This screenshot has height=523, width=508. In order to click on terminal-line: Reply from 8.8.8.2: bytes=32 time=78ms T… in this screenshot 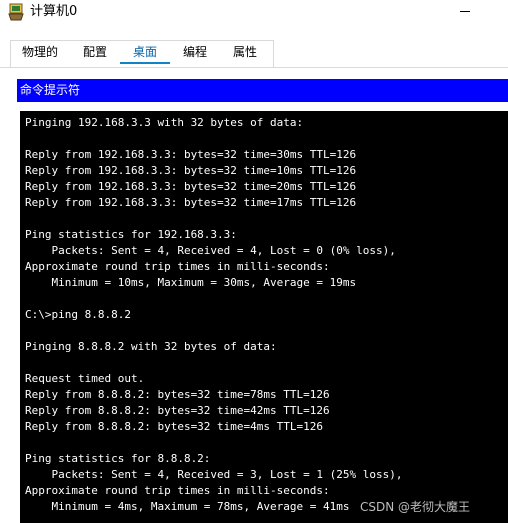, I will do `click(177, 394)`.